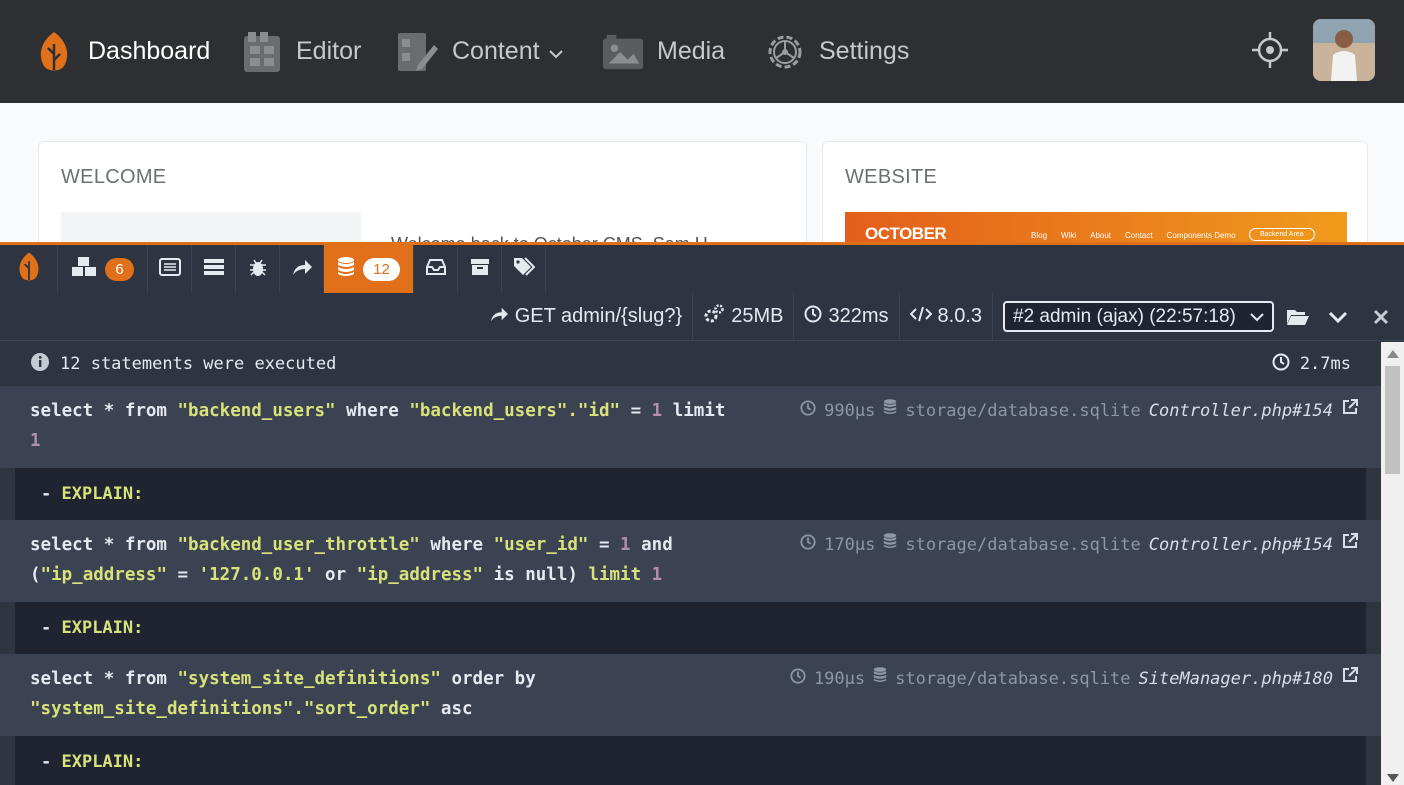 This screenshot has width=1404, height=785. I want to click on sql-token: limit, so click(699, 411).